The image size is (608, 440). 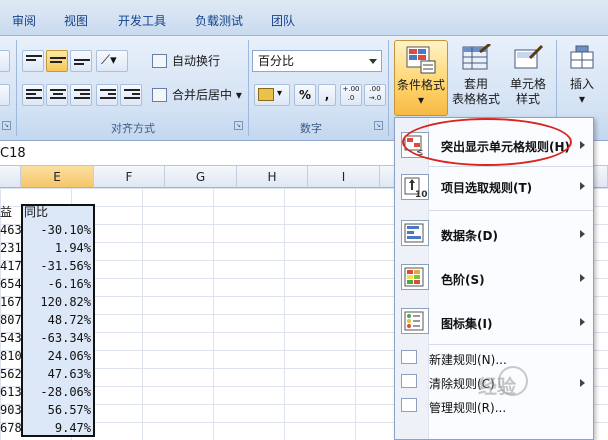 I want to click on cell-d: 807, so click(x=11, y=320).